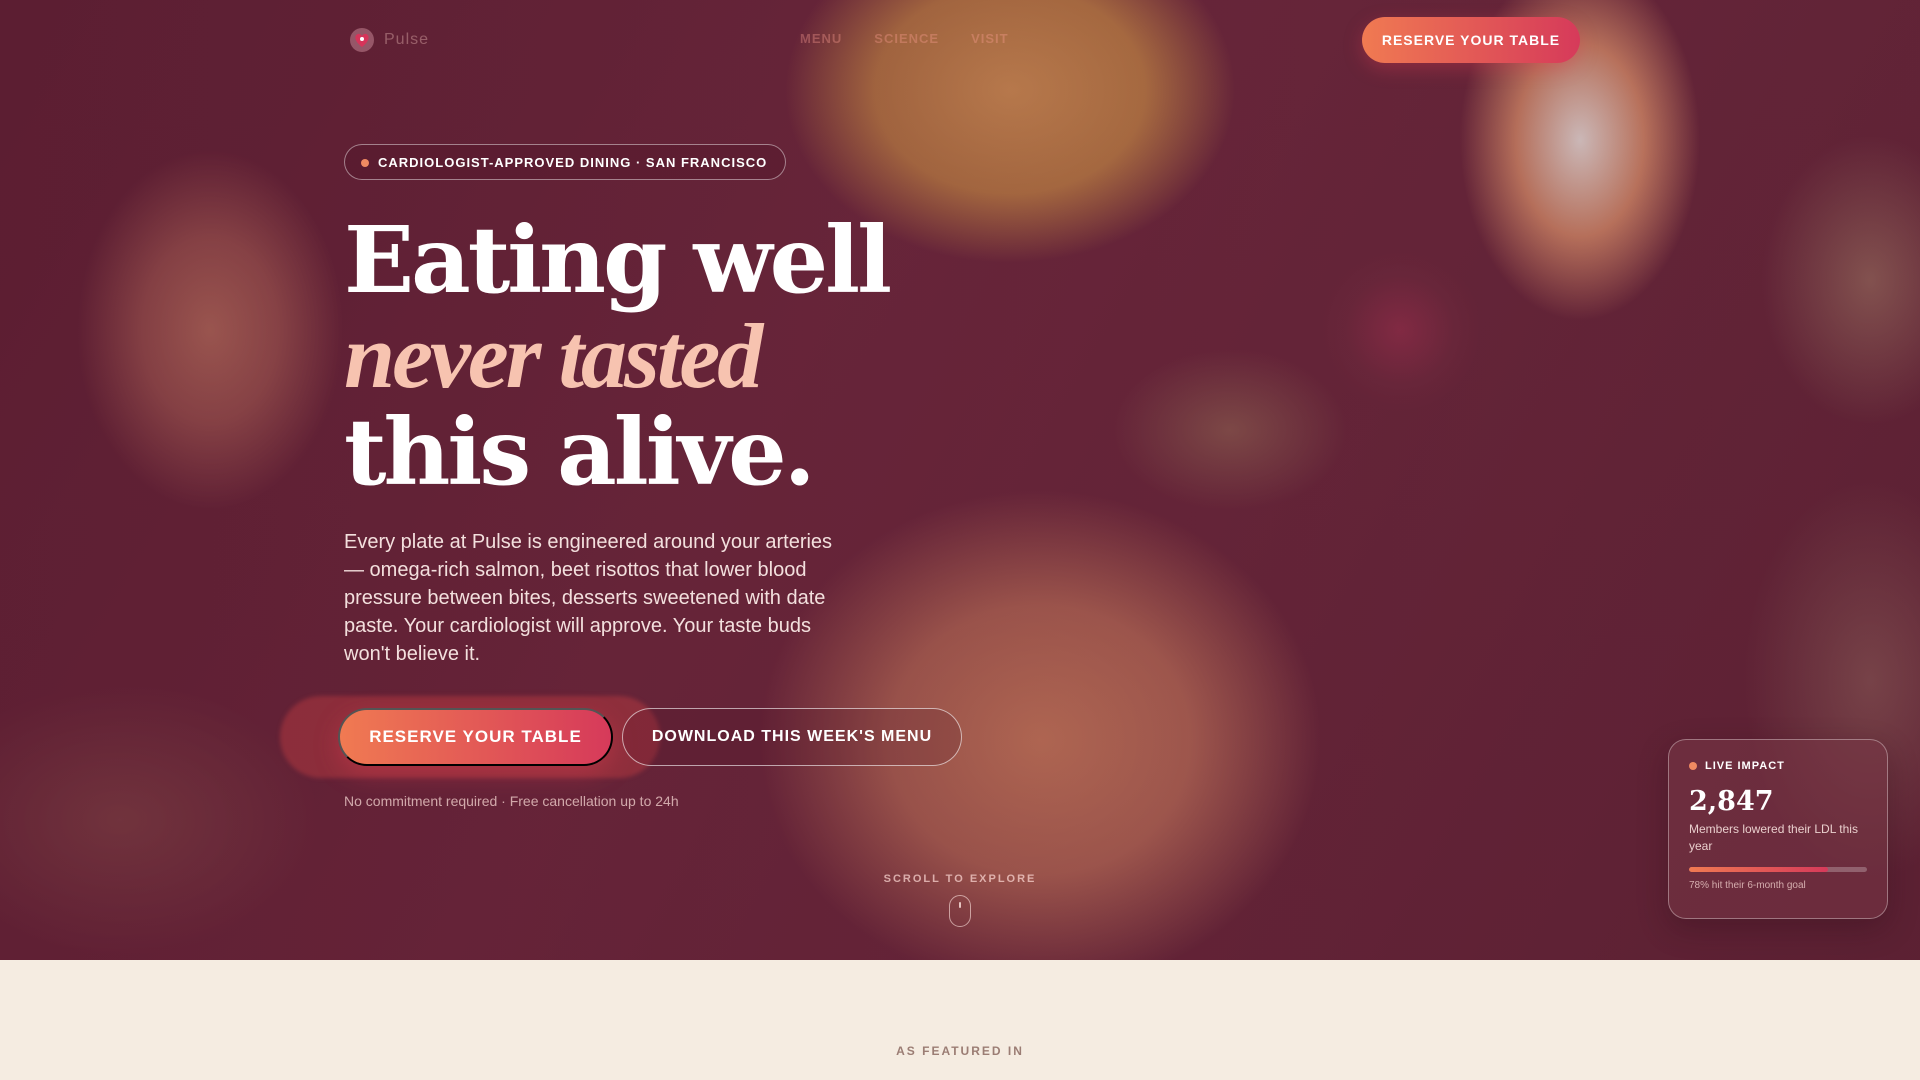 The width and height of the screenshot is (1920, 1080). I want to click on download-menu-button: DOWNLOAD THIS WEEK'S MENU, so click(792, 737).